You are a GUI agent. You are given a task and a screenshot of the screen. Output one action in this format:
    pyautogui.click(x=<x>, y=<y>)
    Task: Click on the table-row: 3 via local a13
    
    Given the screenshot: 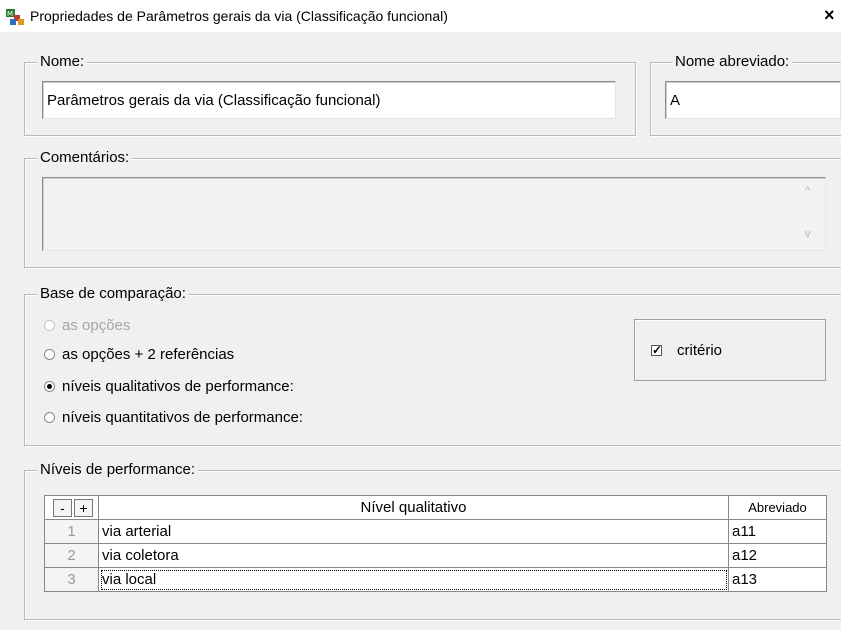 What is the action you would take?
    pyautogui.click(x=435, y=579)
    